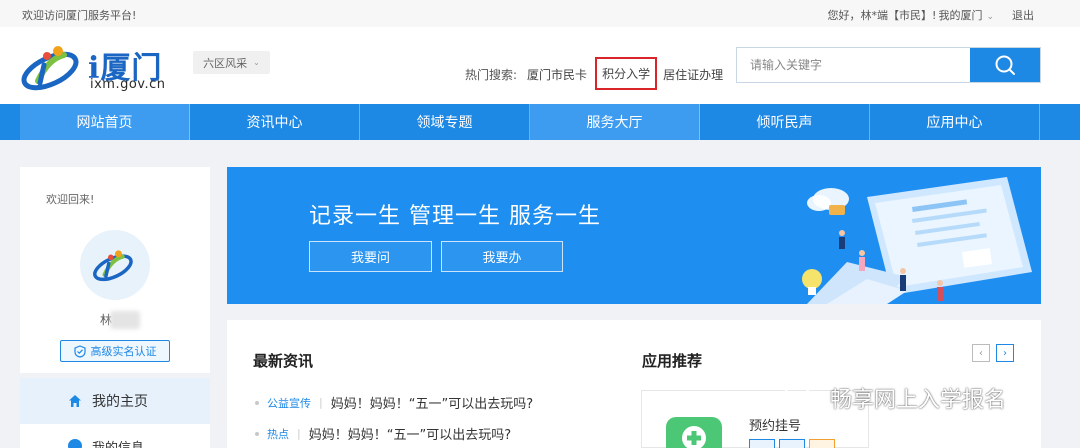 Image resolution: width=1080 pixels, height=448 pixels. What do you see at coordinates (123, 351) in the screenshot?
I see `verify-badge-label: 高级实名认证` at bounding box center [123, 351].